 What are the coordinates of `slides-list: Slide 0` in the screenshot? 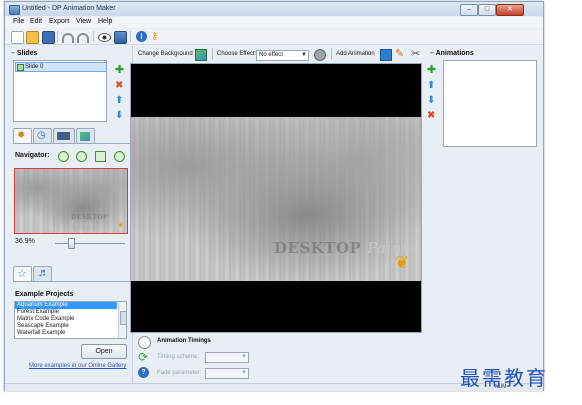 It's located at (60, 91).